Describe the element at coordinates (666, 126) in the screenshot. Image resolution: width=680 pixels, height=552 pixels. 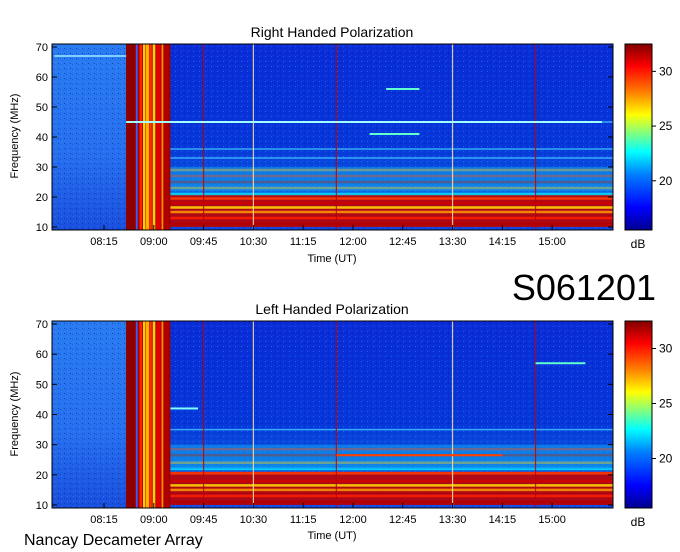
I see `colorbar-tick-label: 25` at that location.